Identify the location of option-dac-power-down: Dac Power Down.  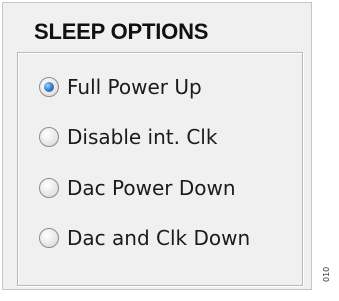
(137, 188).